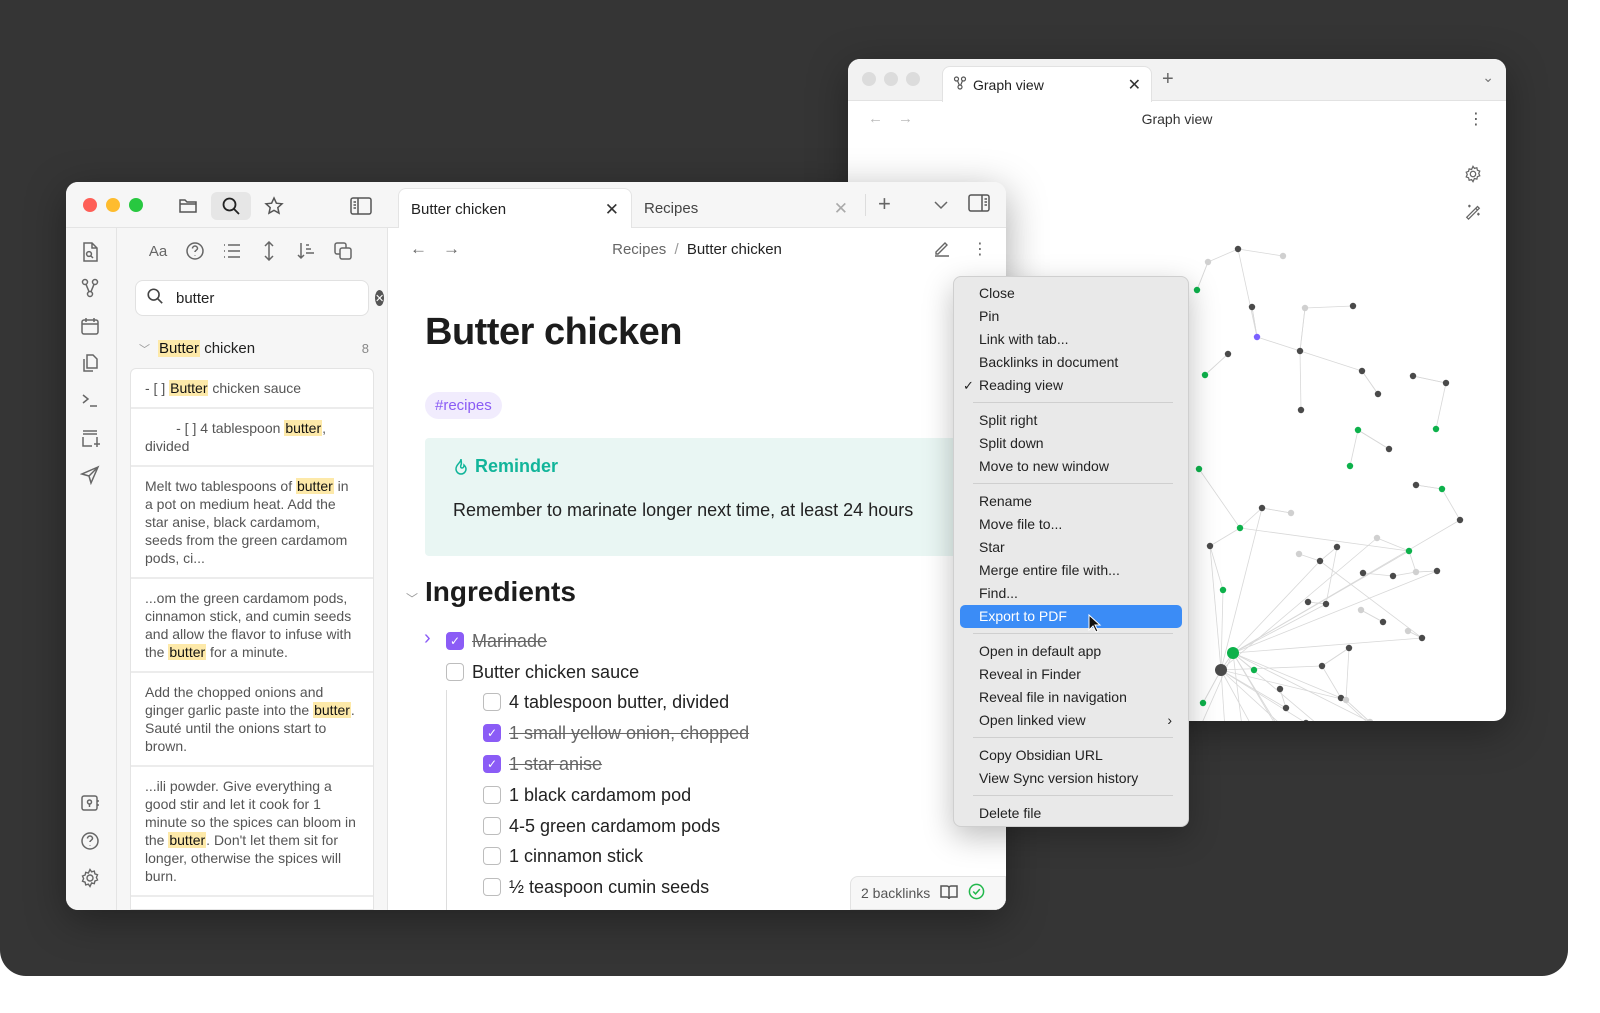 The height and width of the screenshot is (1013, 1600). Describe the element at coordinates (90, 476) in the screenshot. I see `send-icon` at that location.